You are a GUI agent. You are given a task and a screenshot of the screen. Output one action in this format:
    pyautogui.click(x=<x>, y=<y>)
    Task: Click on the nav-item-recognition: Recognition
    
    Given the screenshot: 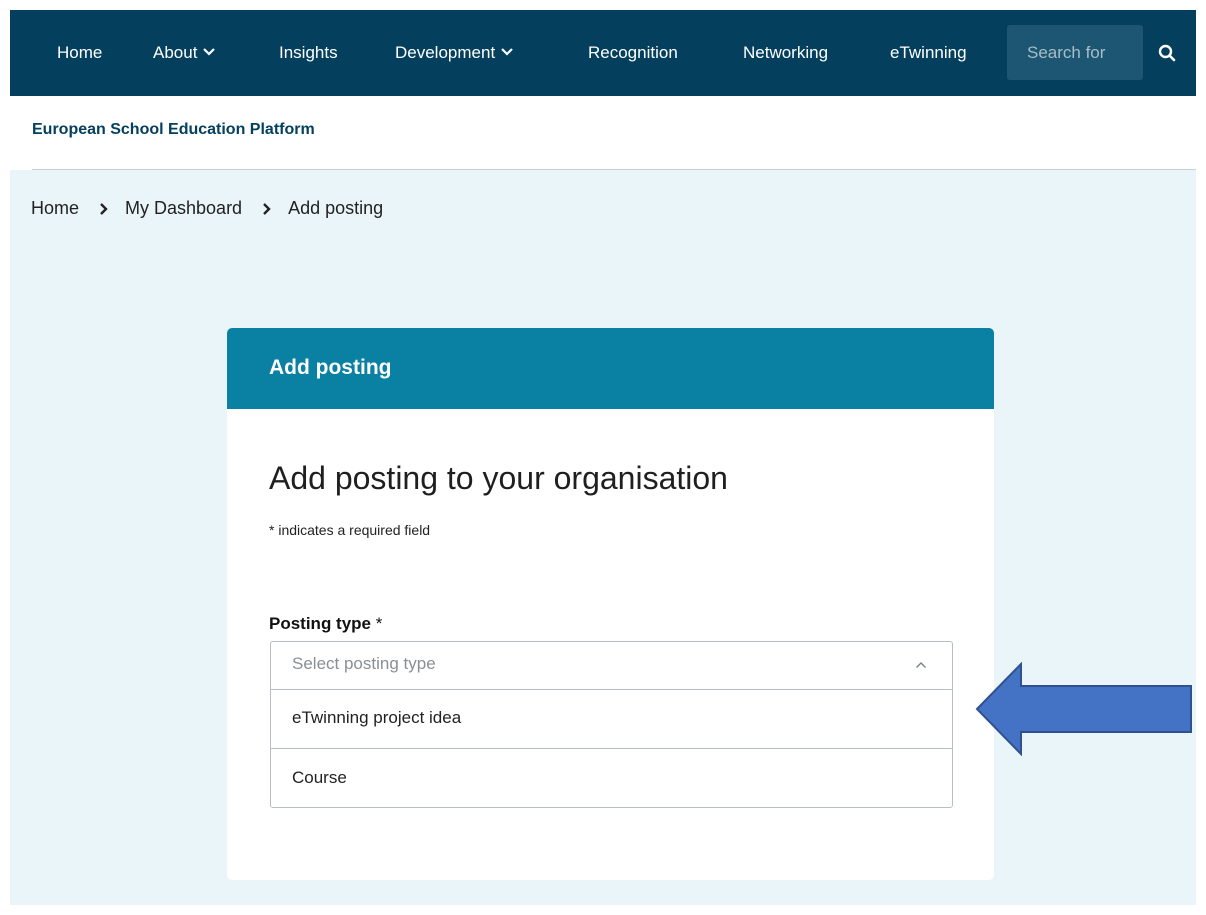 What is the action you would take?
    pyautogui.click(x=633, y=53)
    